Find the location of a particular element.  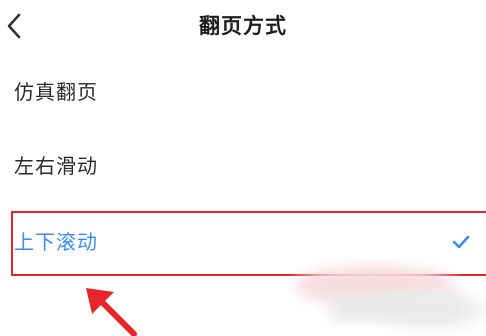

red-arrow-icon is located at coordinates (111, 312).